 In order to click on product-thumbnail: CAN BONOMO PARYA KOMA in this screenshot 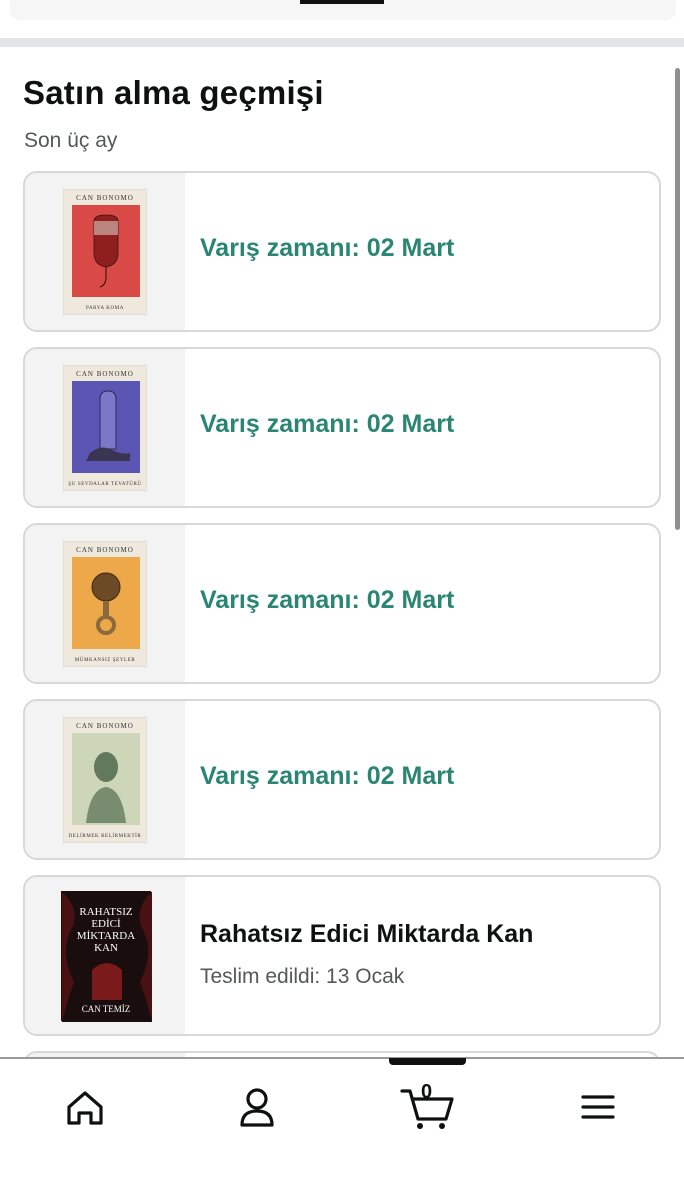, I will do `click(105, 251)`.